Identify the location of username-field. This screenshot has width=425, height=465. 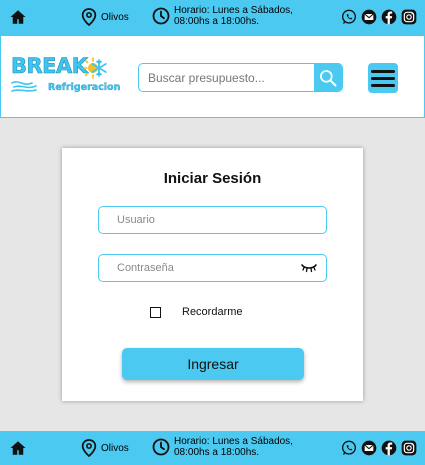
(212, 220).